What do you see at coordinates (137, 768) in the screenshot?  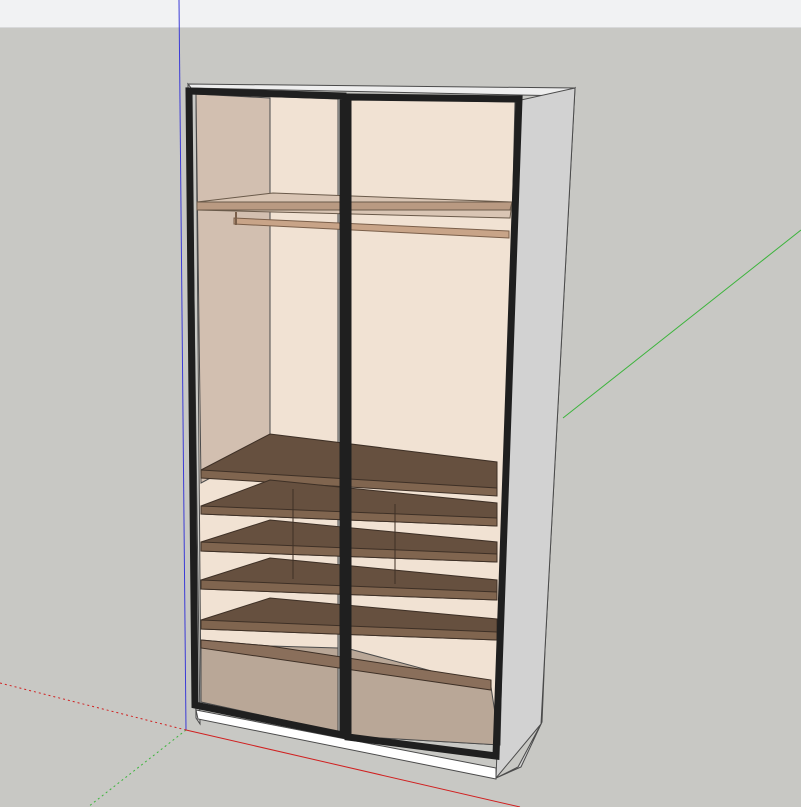 I see `green-axis-dotted` at bounding box center [137, 768].